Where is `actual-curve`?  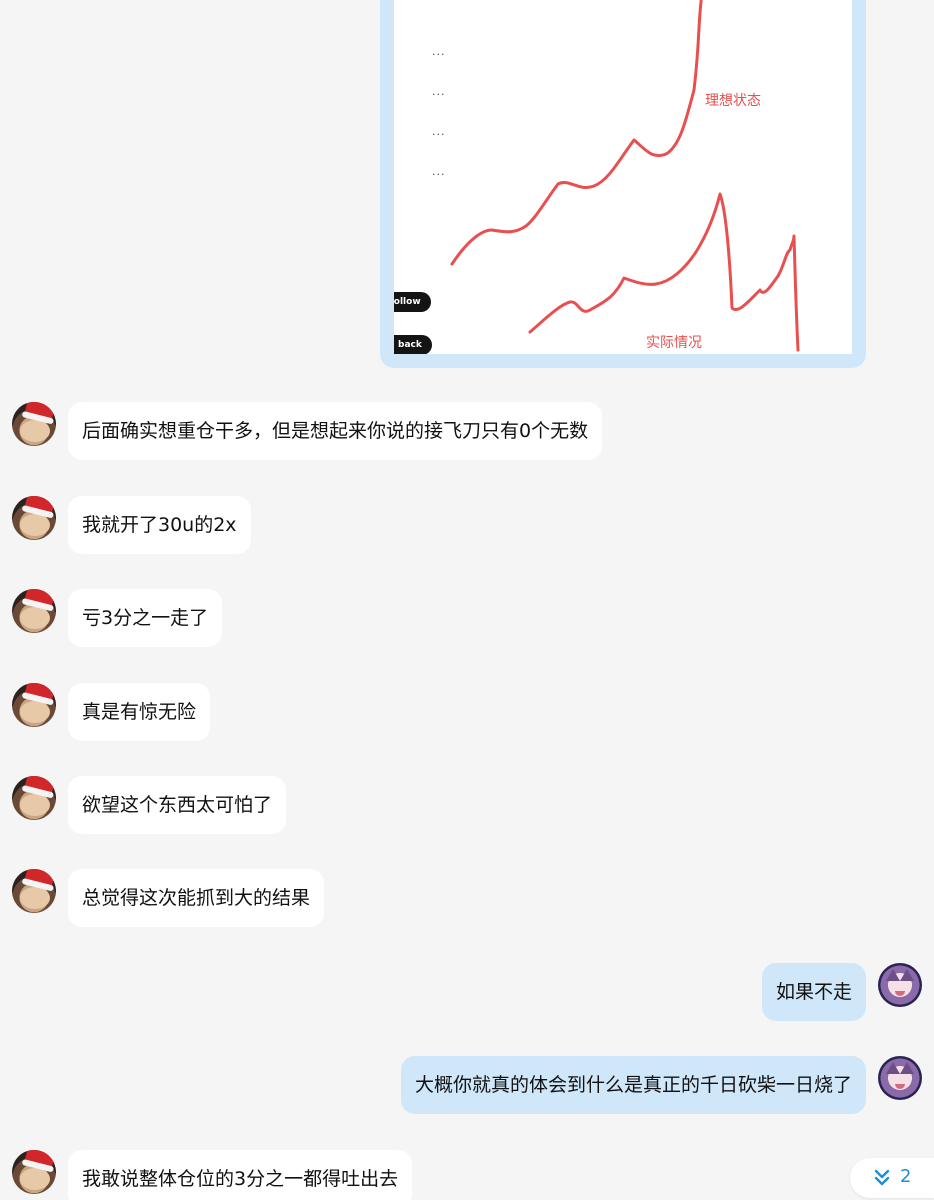 actual-curve is located at coordinates (664, 272).